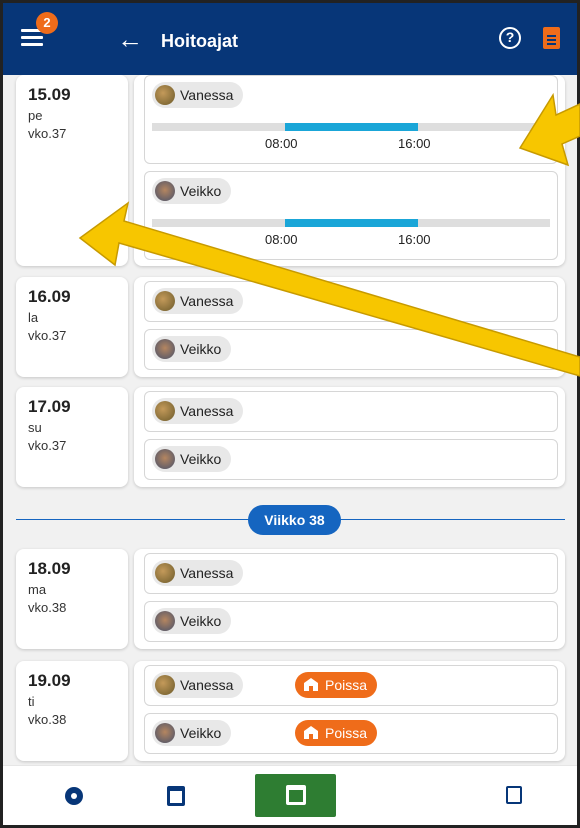 The image size is (580, 828). What do you see at coordinates (200, 41) in the screenshot?
I see `page-title: Hoitoajat` at bounding box center [200, 41].